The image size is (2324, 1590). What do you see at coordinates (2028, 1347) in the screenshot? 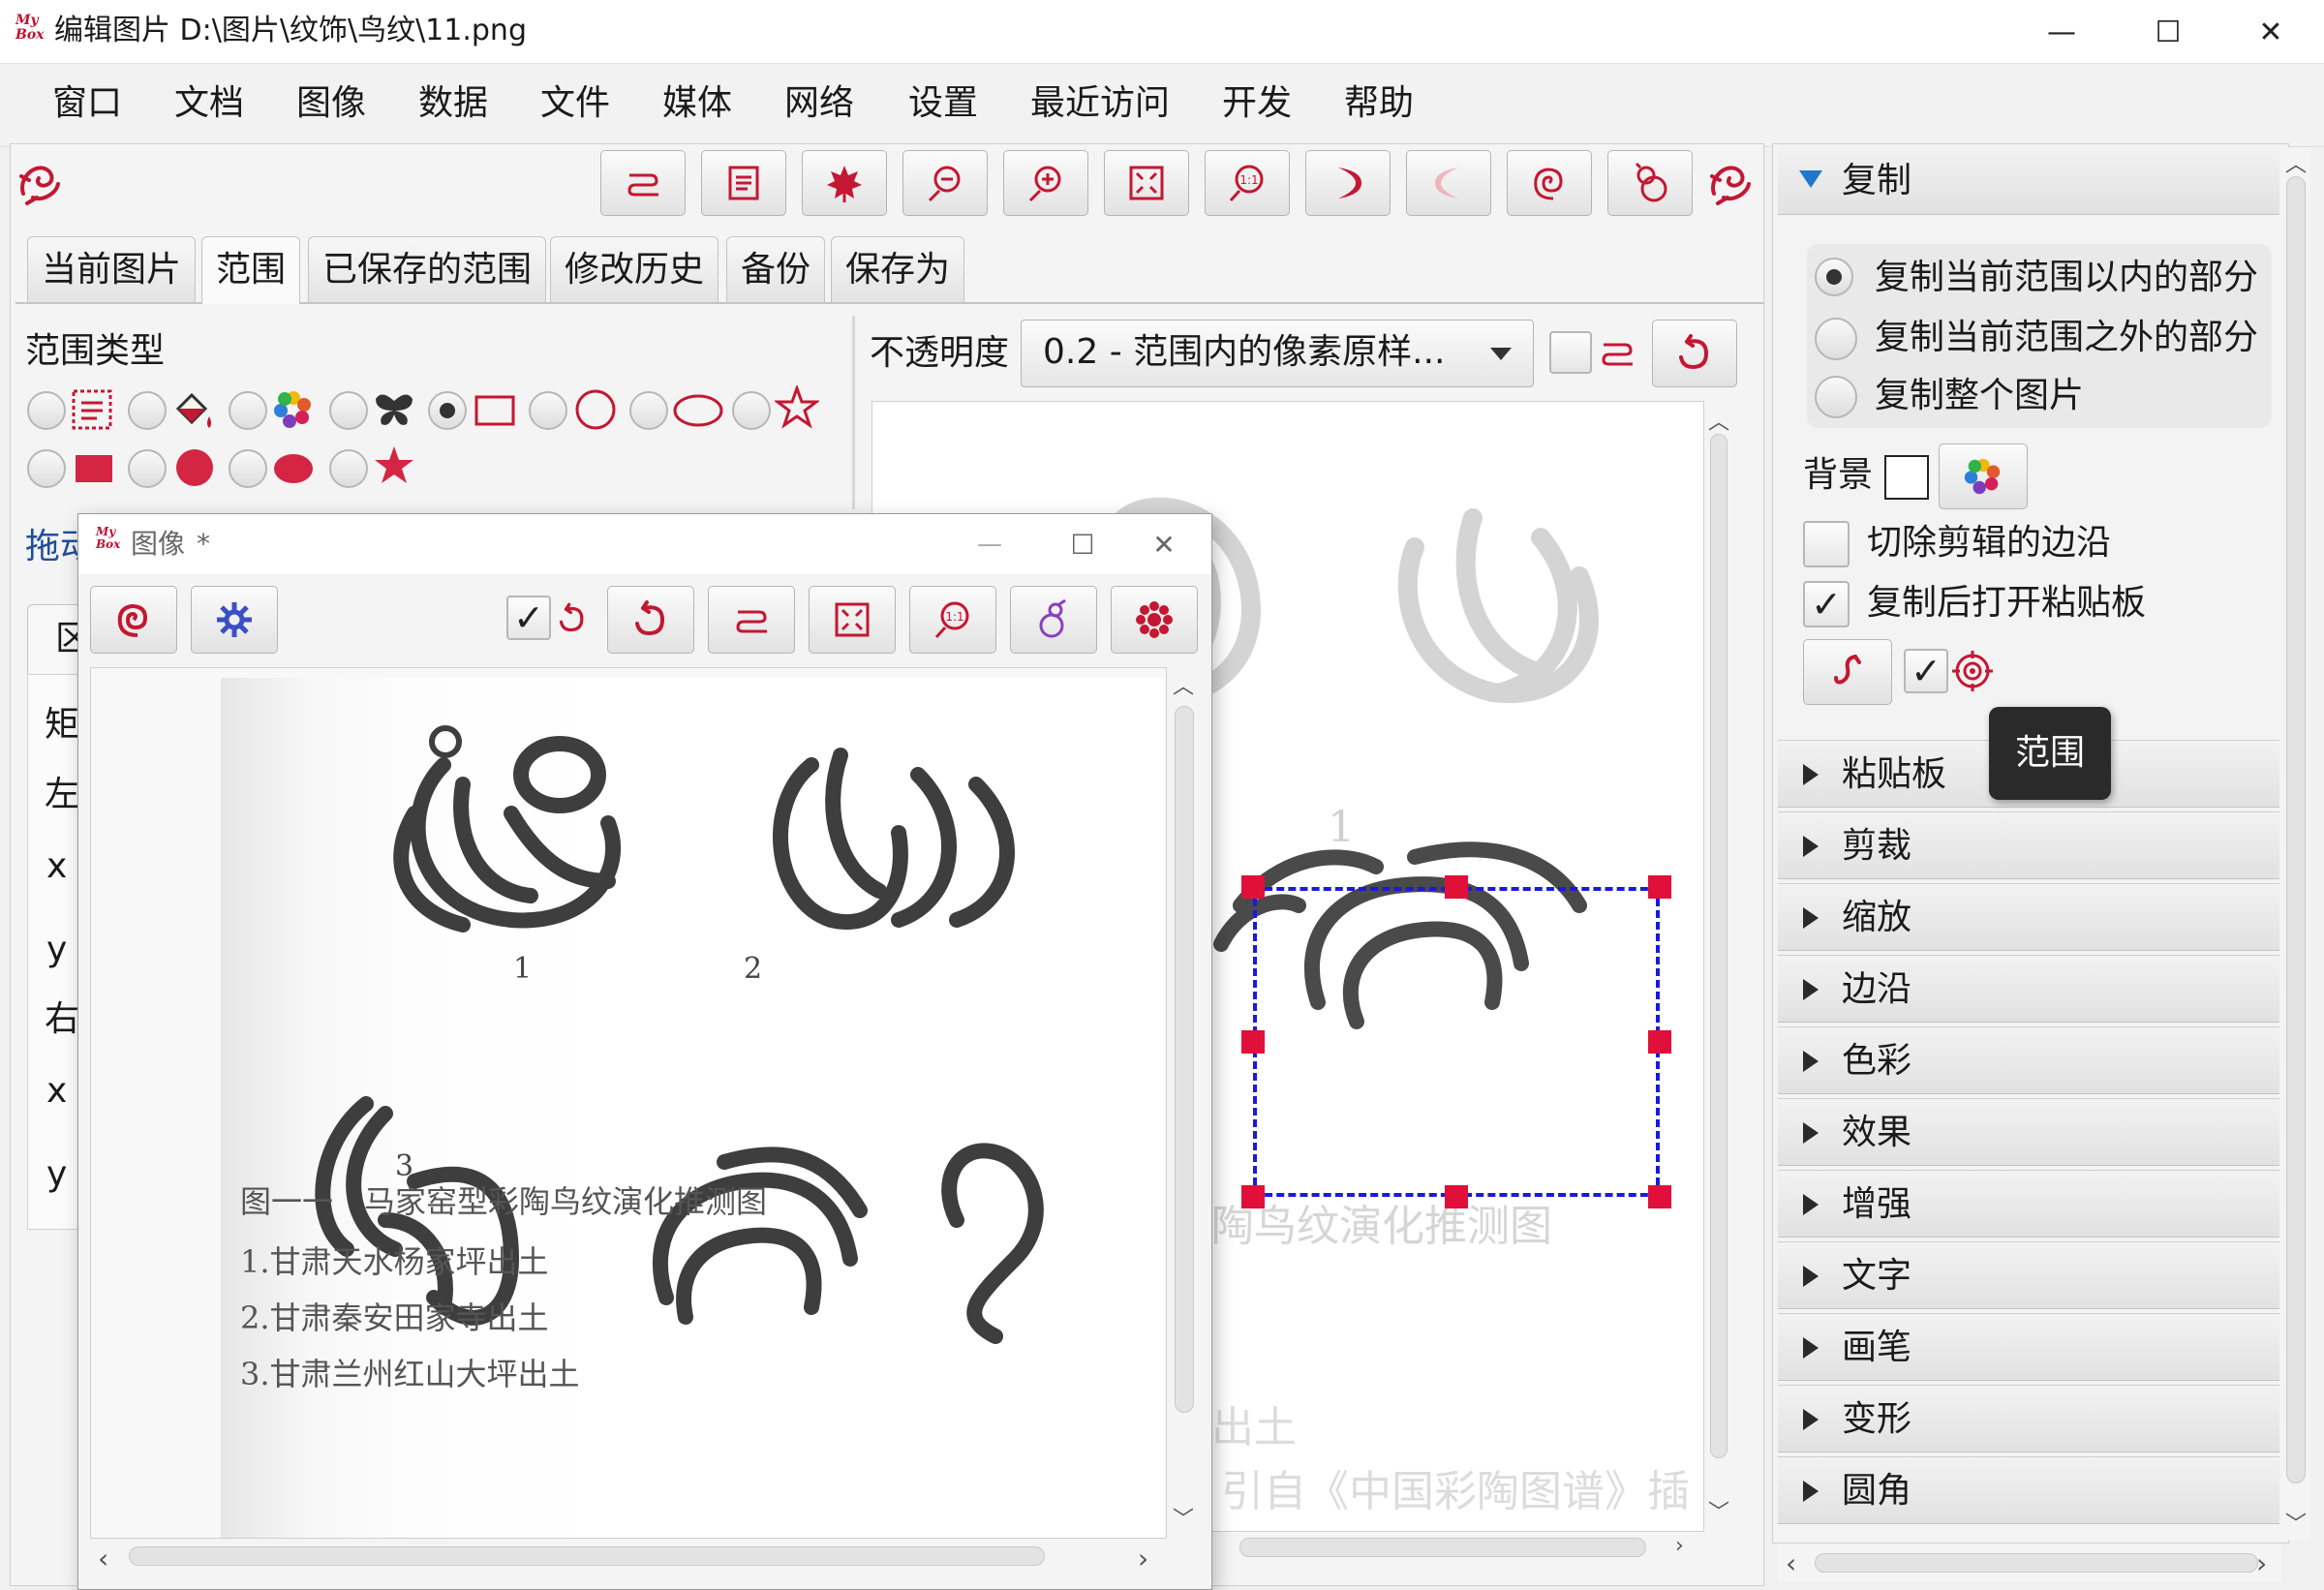
I see `section-pen: 画笔` at bounding box center [2028, 1347].